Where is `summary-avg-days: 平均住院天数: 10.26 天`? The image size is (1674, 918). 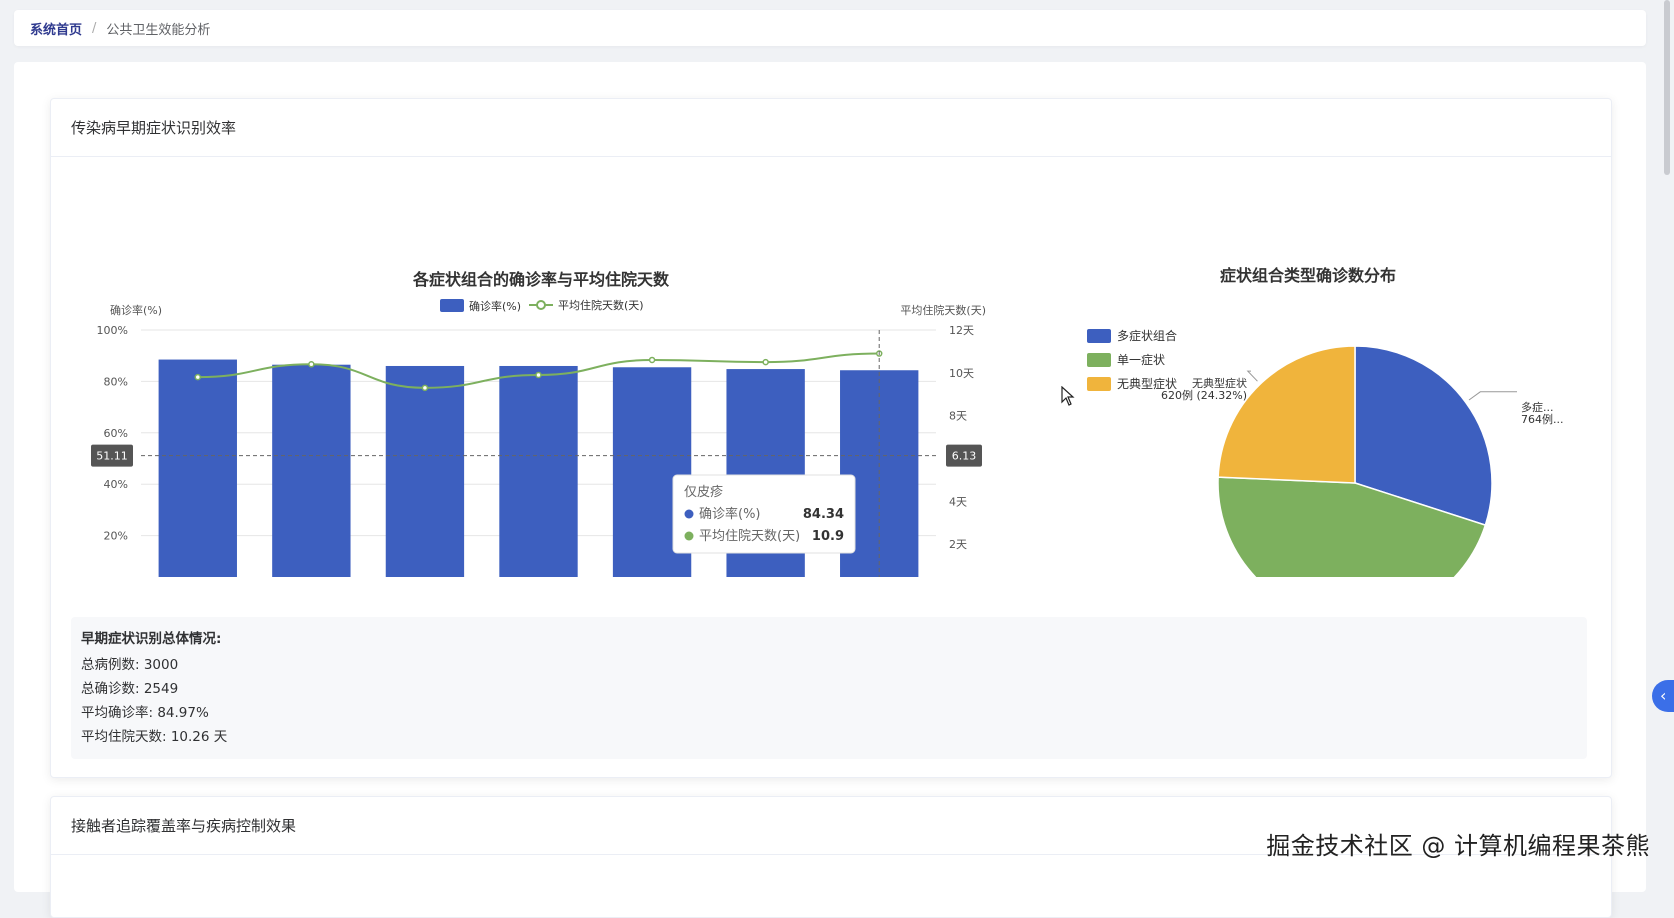 summary-avg-days: 平均住院天数: 10.26 天 is located at coordinates (154, 737).